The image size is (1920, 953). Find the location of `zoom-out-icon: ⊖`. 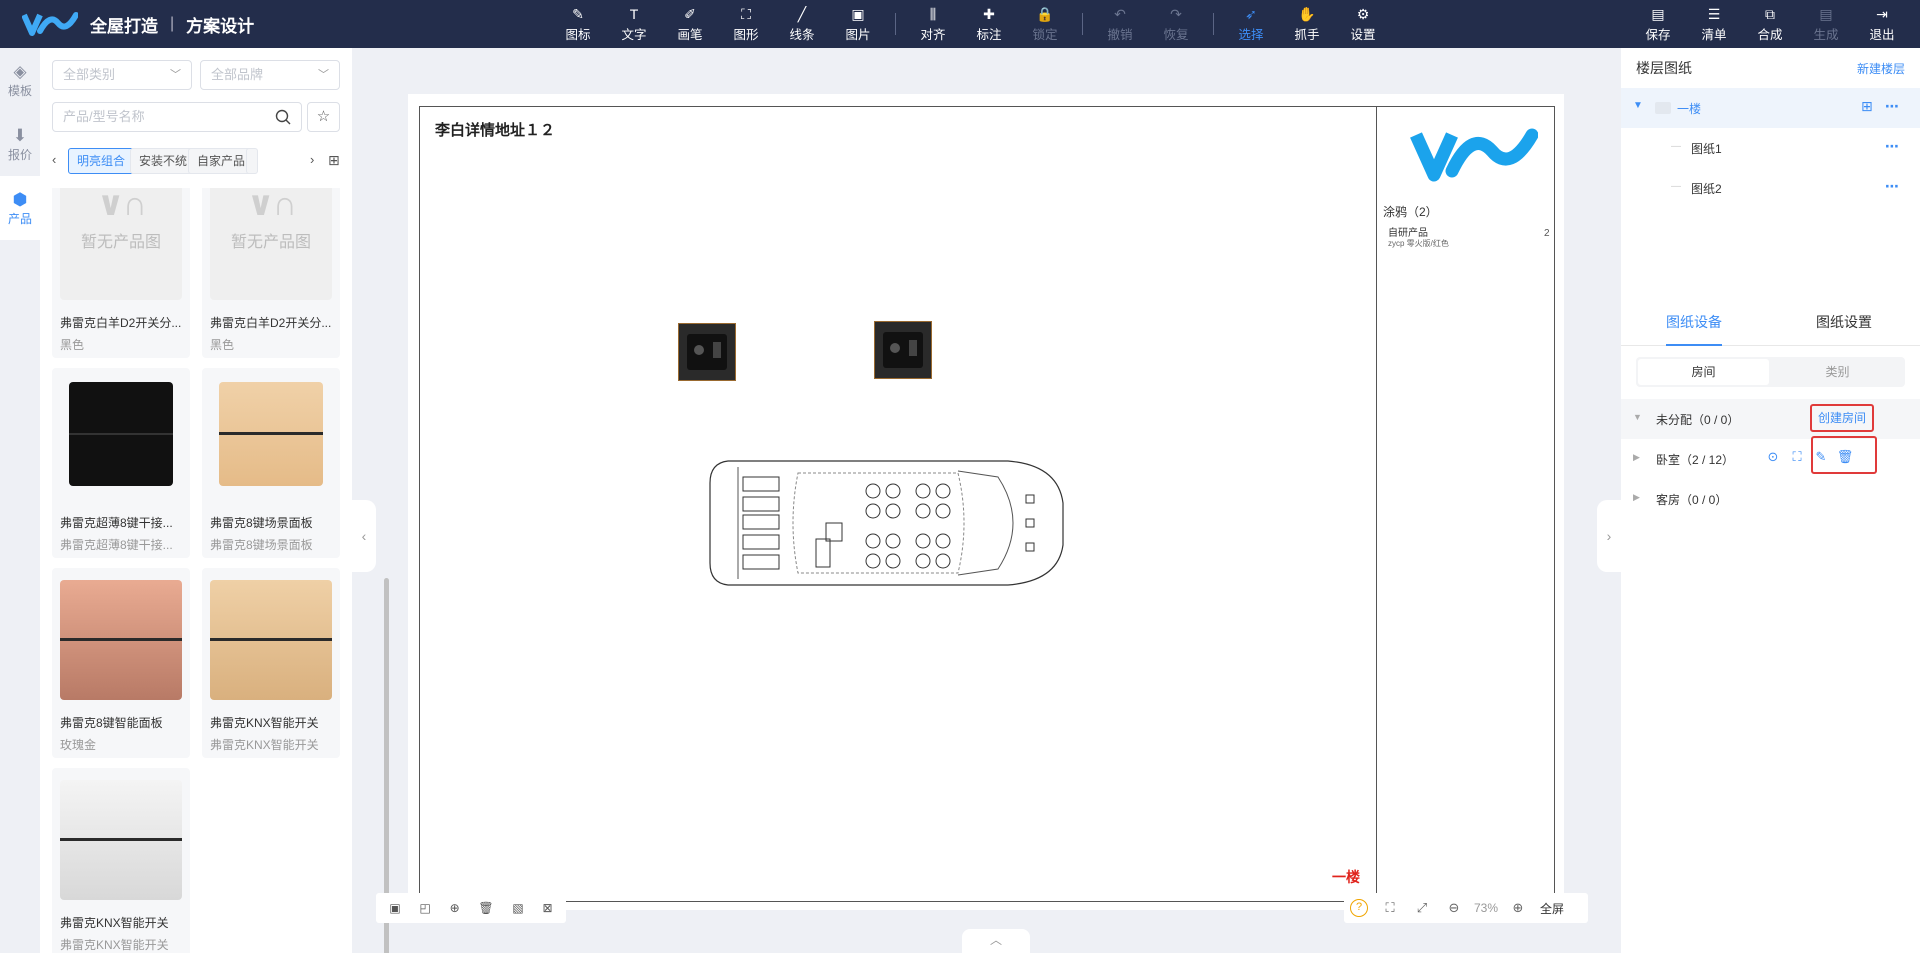

zoom-out-icon: ⊖ is located at coordinates (1454, 908).